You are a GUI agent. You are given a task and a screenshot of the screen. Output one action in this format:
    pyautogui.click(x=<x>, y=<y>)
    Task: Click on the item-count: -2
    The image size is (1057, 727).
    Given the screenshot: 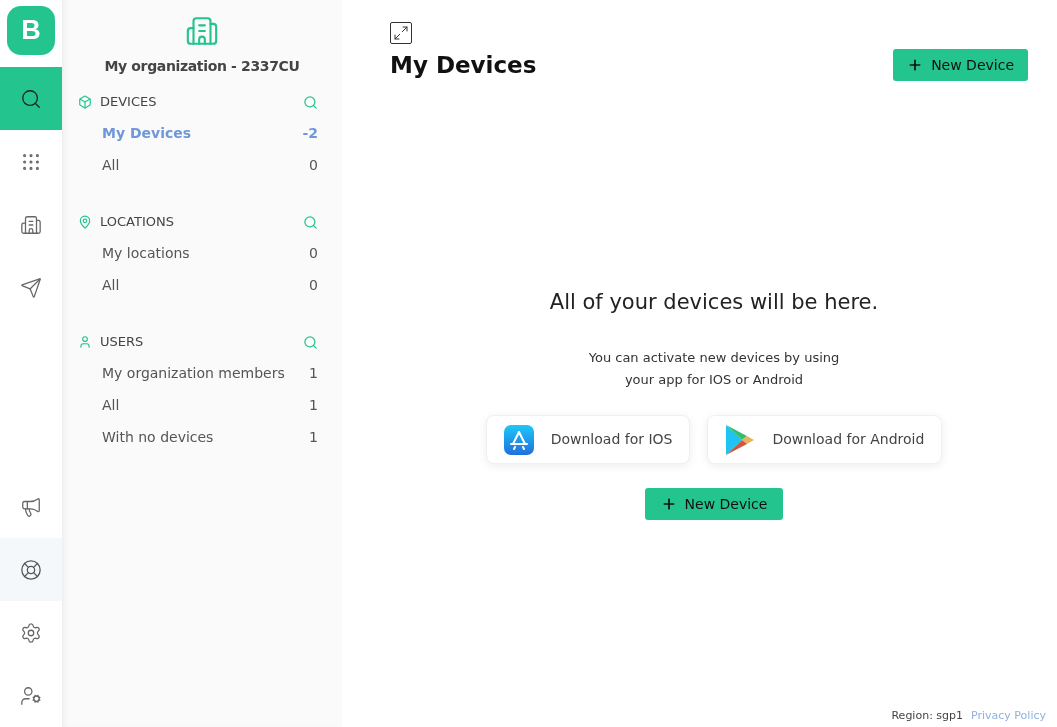 What is the action you would take?
    pyautogui.click(x=310, y=133)
    